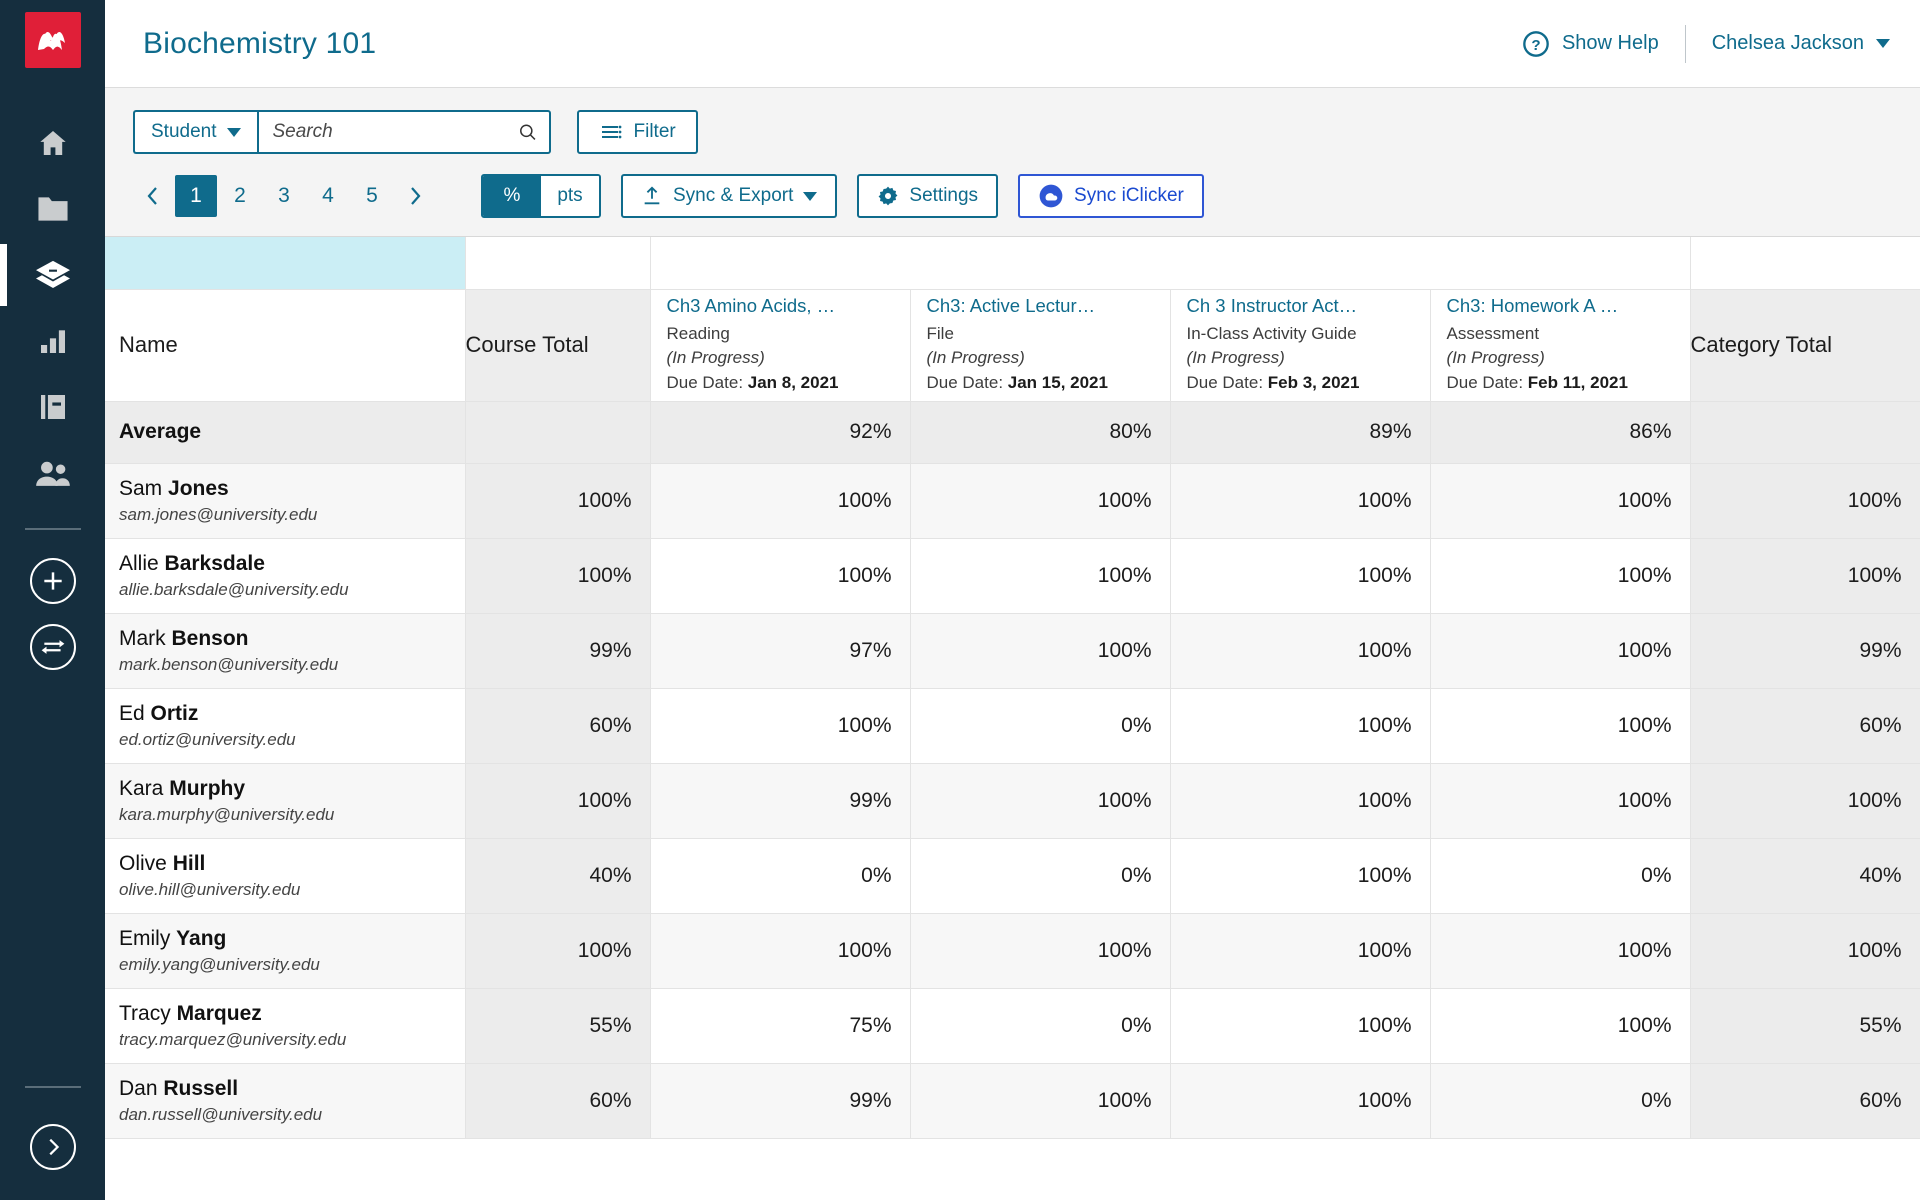  Describe the element at coordinates (1590, 44) in the screenshot. I see `show-help-button: ? Show Help` at that location.